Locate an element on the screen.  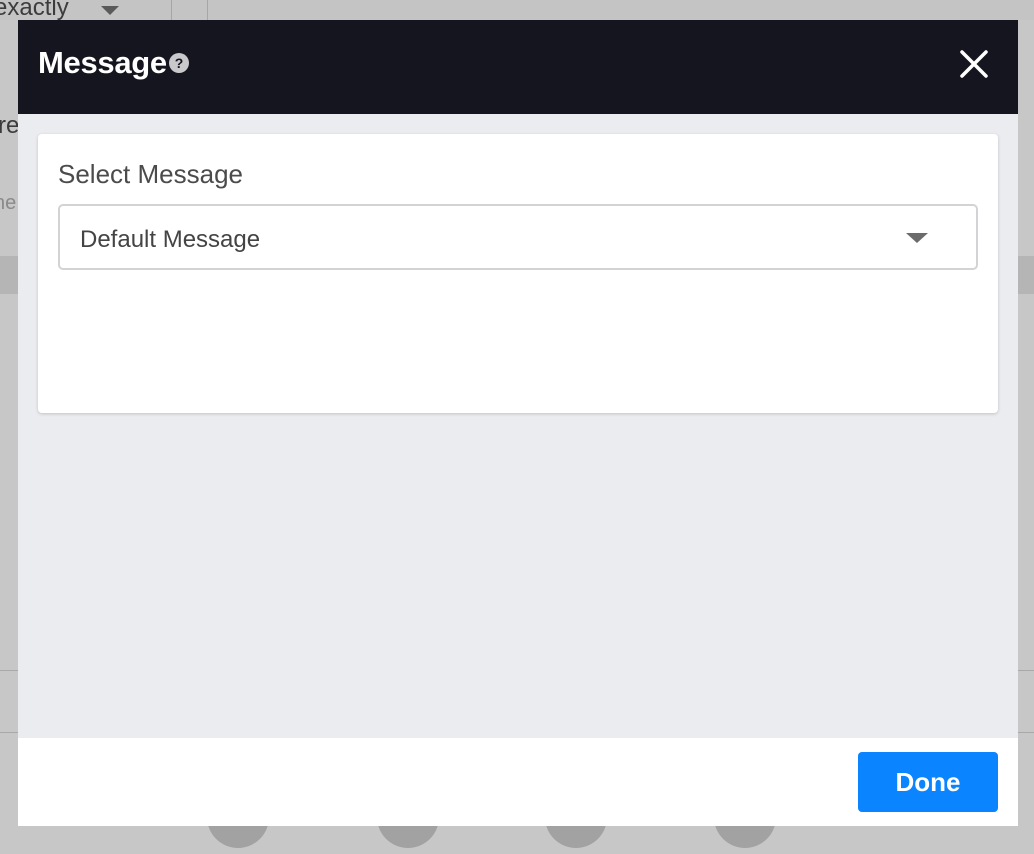
selected-message-value: Default Message is located at coordinates (170, 239).